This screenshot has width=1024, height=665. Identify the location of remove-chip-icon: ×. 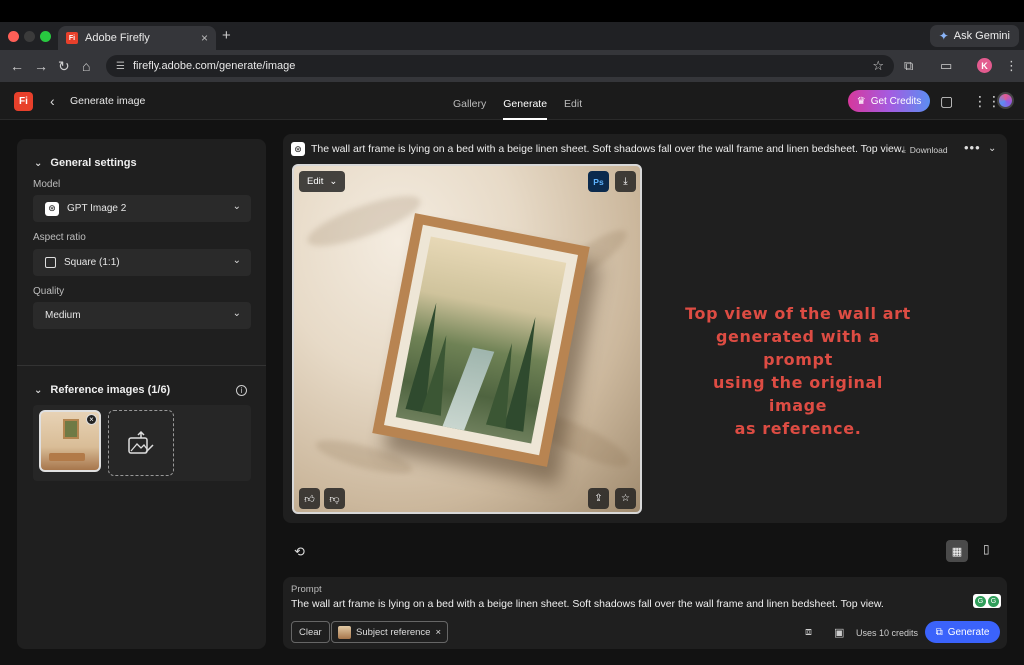
(438, 632).